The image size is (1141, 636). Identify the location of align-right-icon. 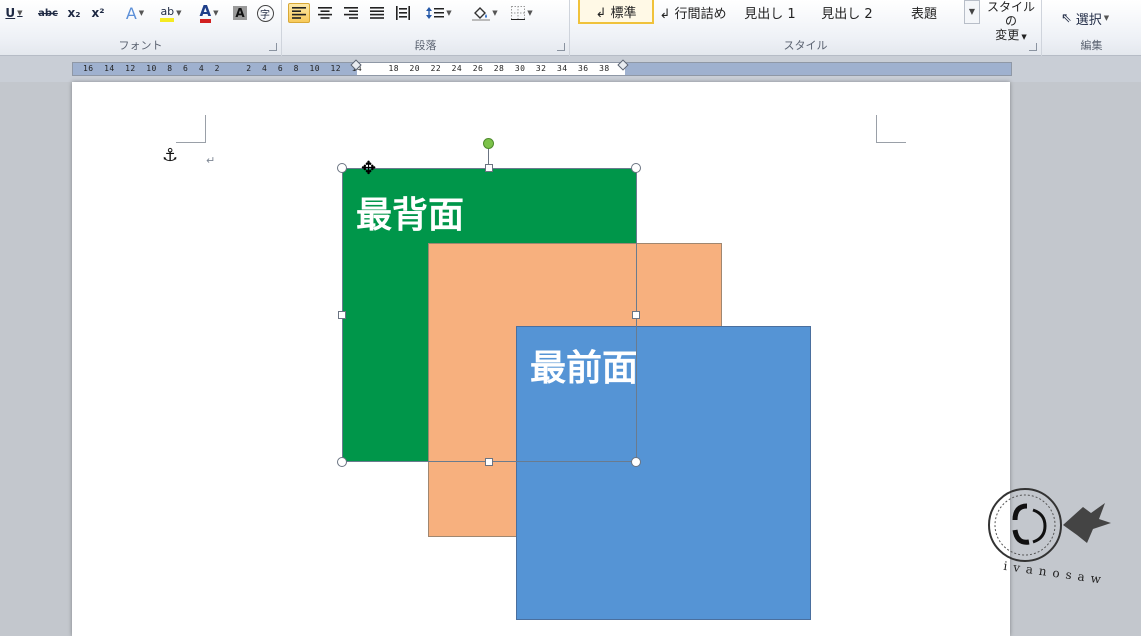
(351, 13).